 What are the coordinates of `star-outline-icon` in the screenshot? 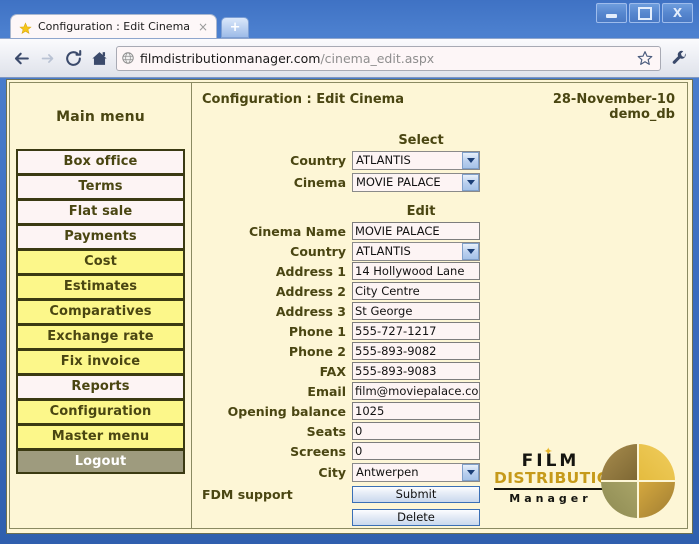 It's located at (645, 58).